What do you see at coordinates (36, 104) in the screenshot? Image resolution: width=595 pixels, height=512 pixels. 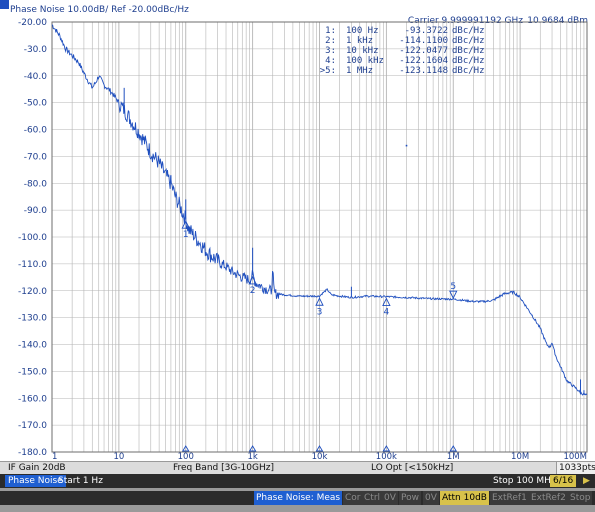 I see `y-tick-label: -50.0` at bounding box center [36, 104].